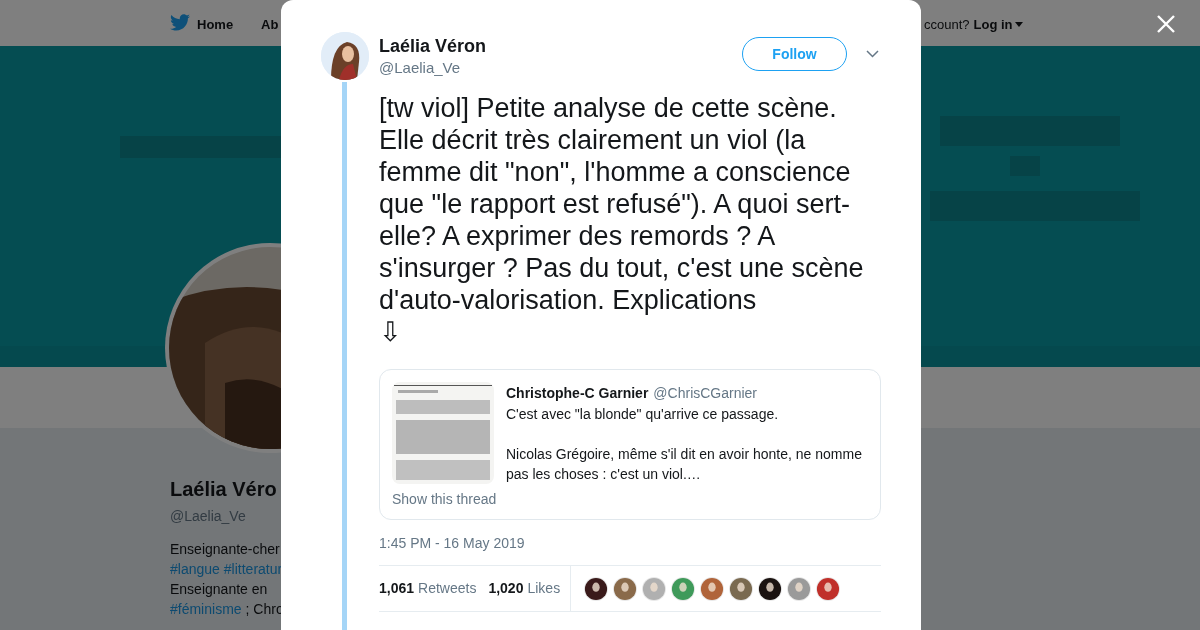 The width and height of the screenshot is (1200, 630). What do you see at coordinates (947, 25) in the screenshot?
I see `account-prompt: ccount?` at bounding box center [947, 25].